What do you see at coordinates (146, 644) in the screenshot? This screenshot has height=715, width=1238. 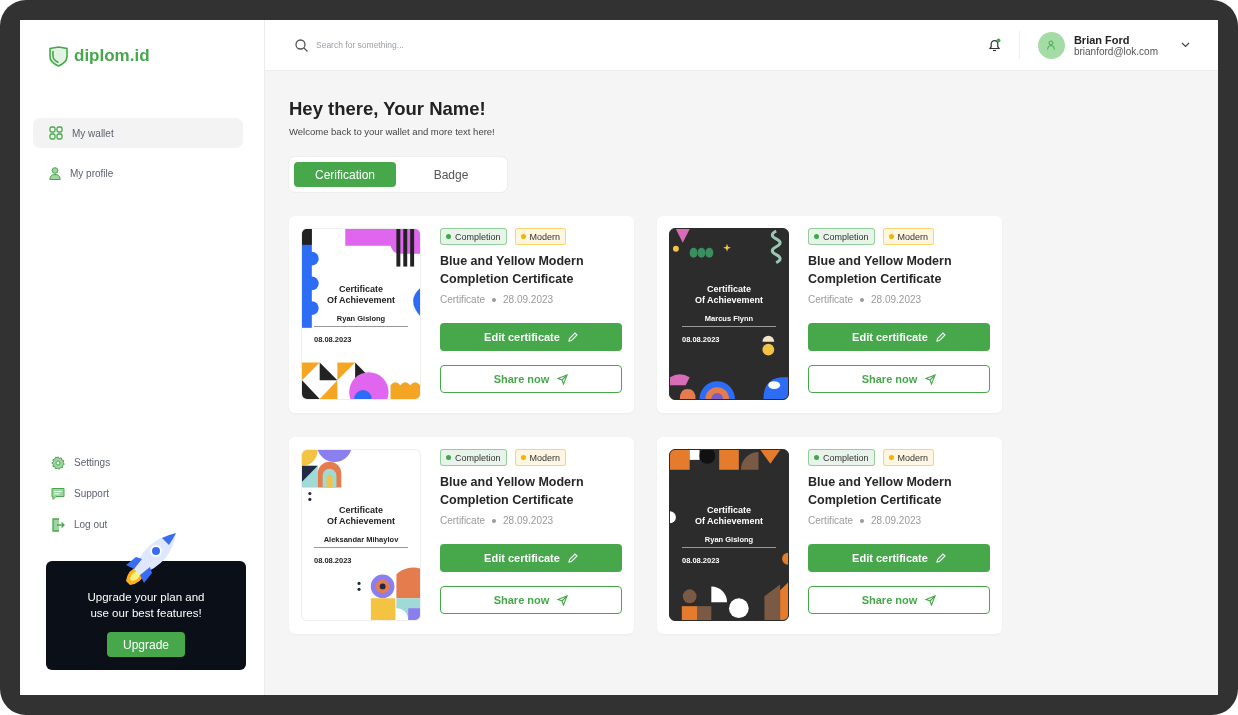 I see `upgrade-button: Upgrade` at bounding box center [146, 644].